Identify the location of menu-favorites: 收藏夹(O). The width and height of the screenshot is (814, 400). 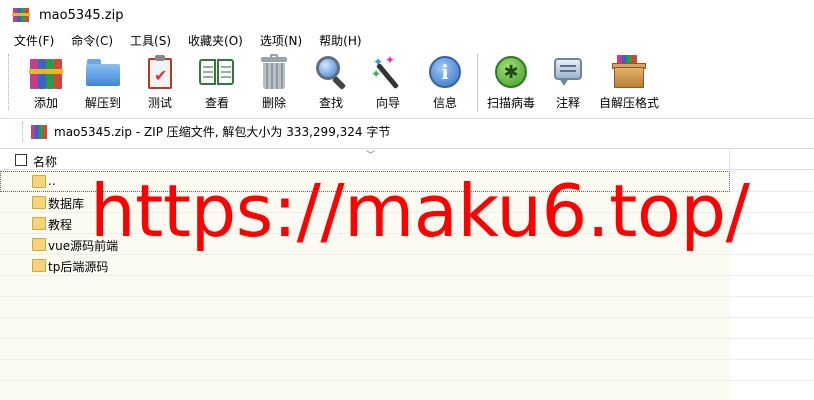
(216, 40).